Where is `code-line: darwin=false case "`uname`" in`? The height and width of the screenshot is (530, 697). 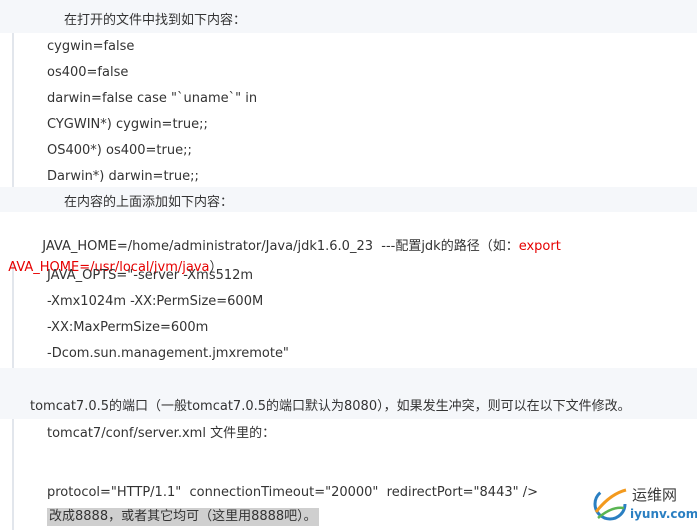 code-line: darwin=false case "`uname`" in is located at coordinates (152, 98).